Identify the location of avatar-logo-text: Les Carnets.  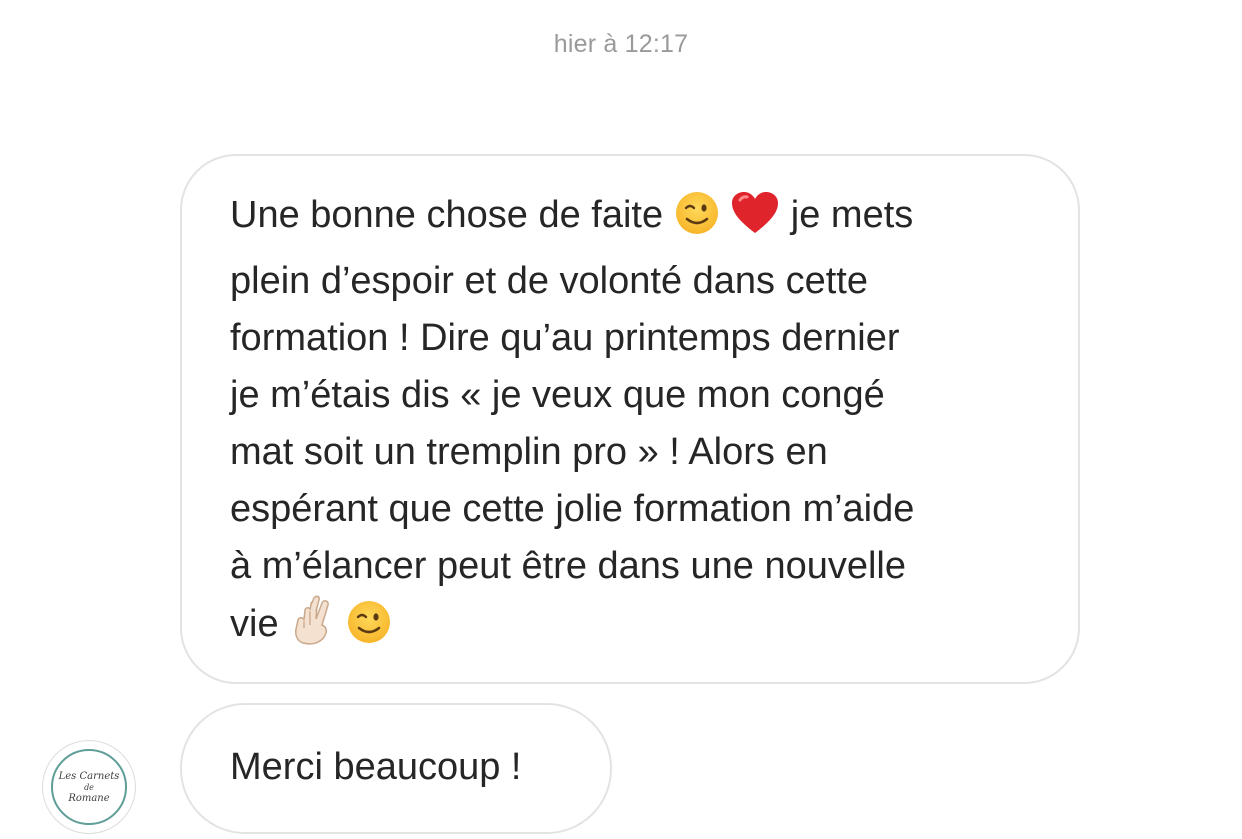
(89, 776).